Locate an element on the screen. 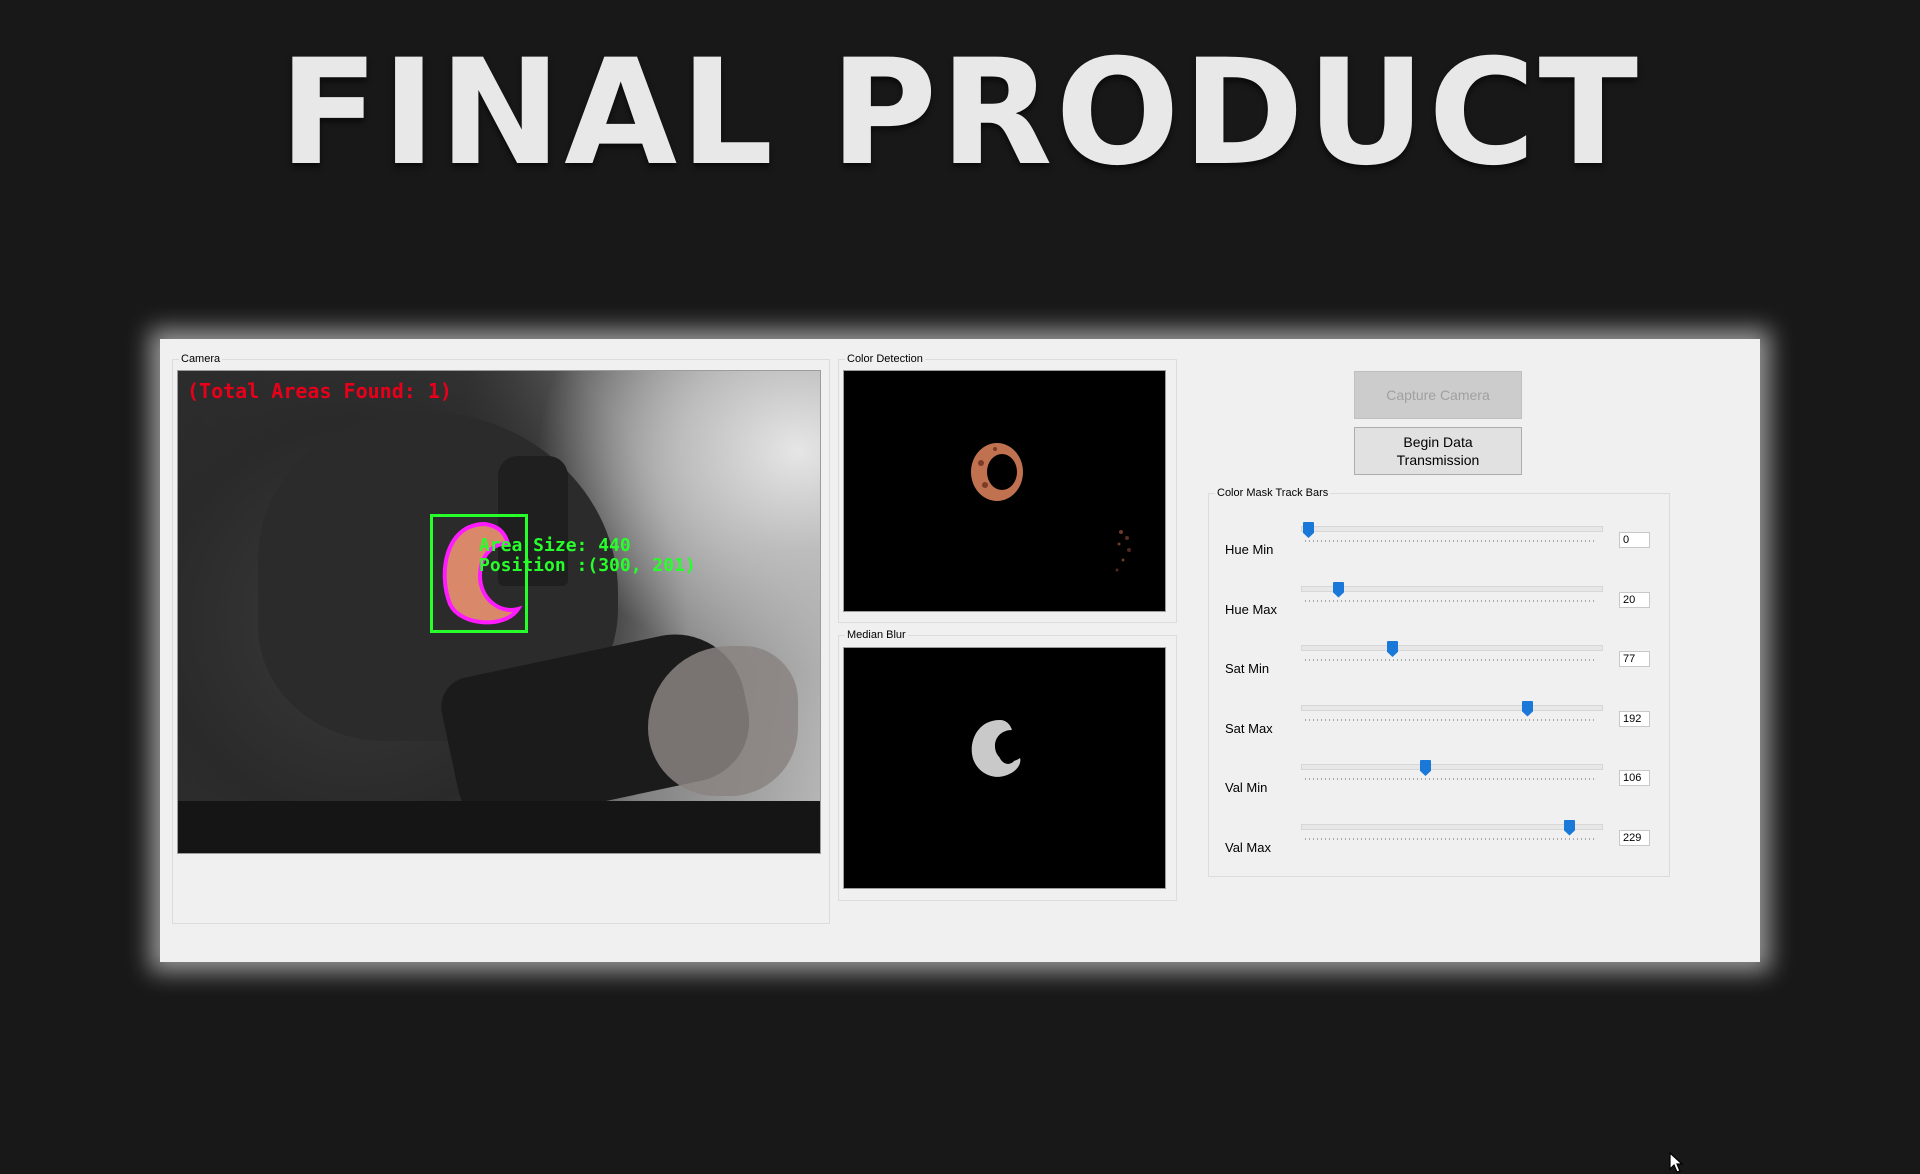  trackbar-label: Sat Min is located at coordinates (1247, 668).